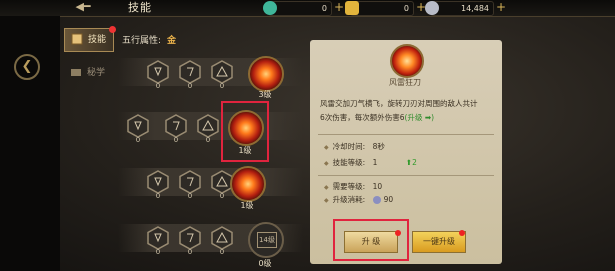 This screenshot has width=615, height=271. I want to click on tab-secrets-label: 秘学, so click(96, 73).